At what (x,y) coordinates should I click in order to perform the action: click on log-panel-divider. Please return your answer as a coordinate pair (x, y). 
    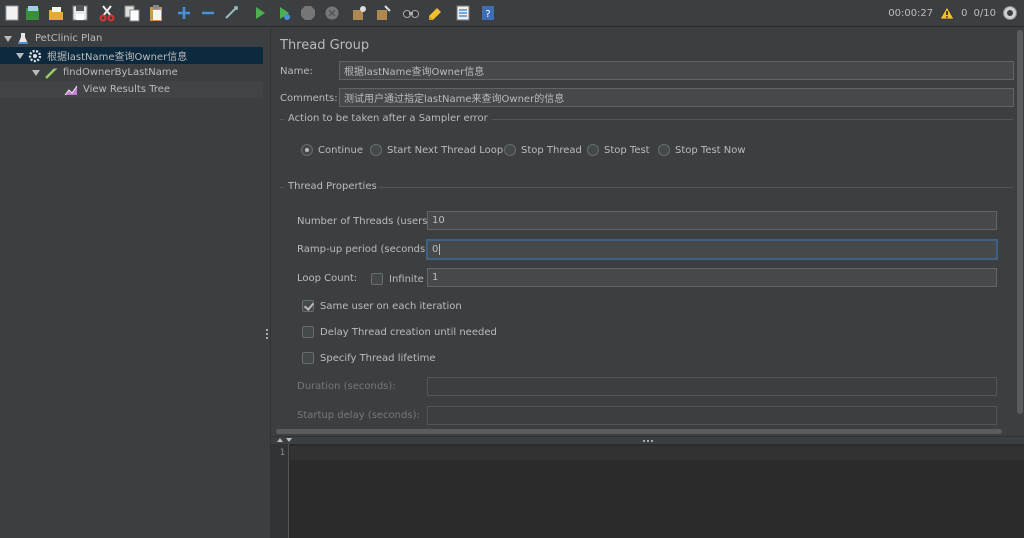
    Looking at the image, I should click on (647, 440).